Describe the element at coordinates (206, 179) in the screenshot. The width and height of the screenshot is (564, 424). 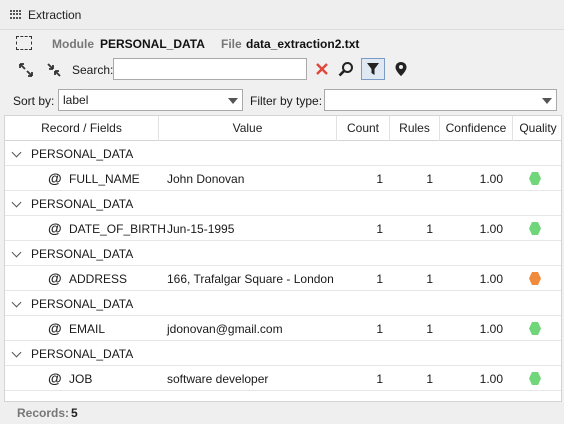
I see `field-value: John Donovan` at that location.